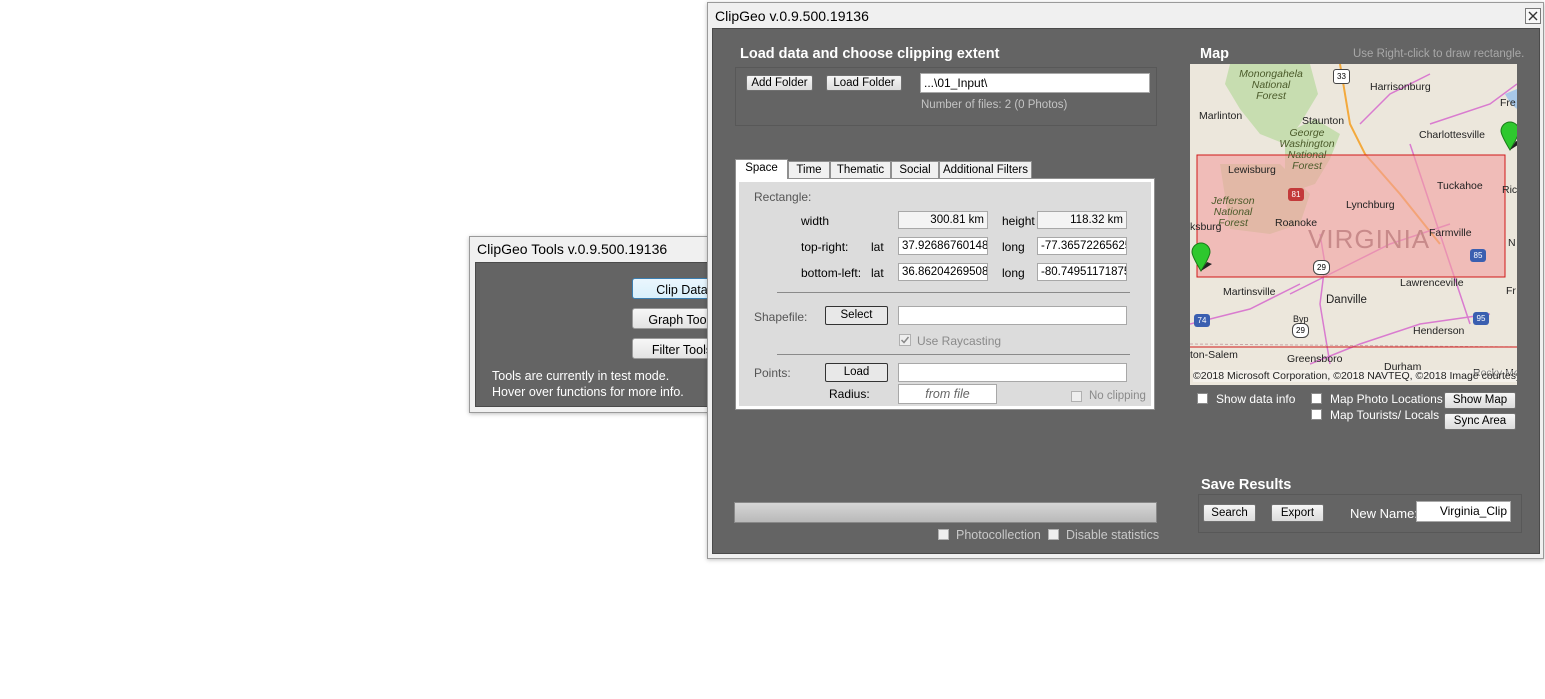  I want to click on load-points-button: Load, so click(856, 372).